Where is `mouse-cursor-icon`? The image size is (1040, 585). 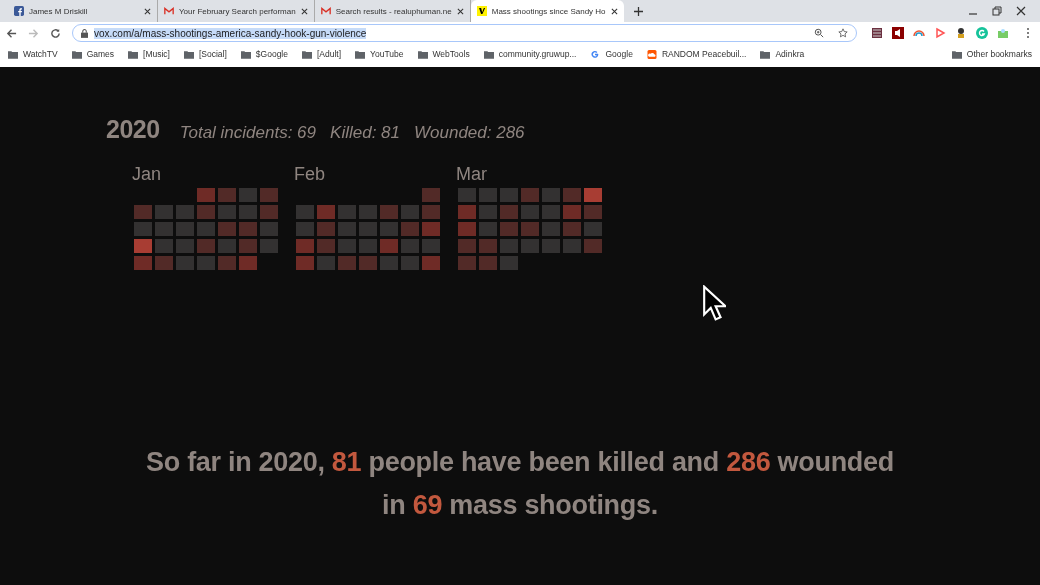 mouse-cursor-icon is located at coordinates (714, 303).